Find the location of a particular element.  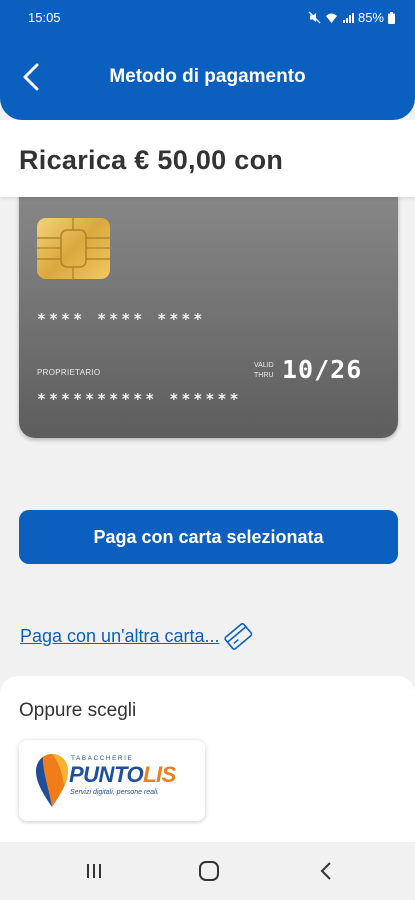

home-button is located at coordinates (209, 871).